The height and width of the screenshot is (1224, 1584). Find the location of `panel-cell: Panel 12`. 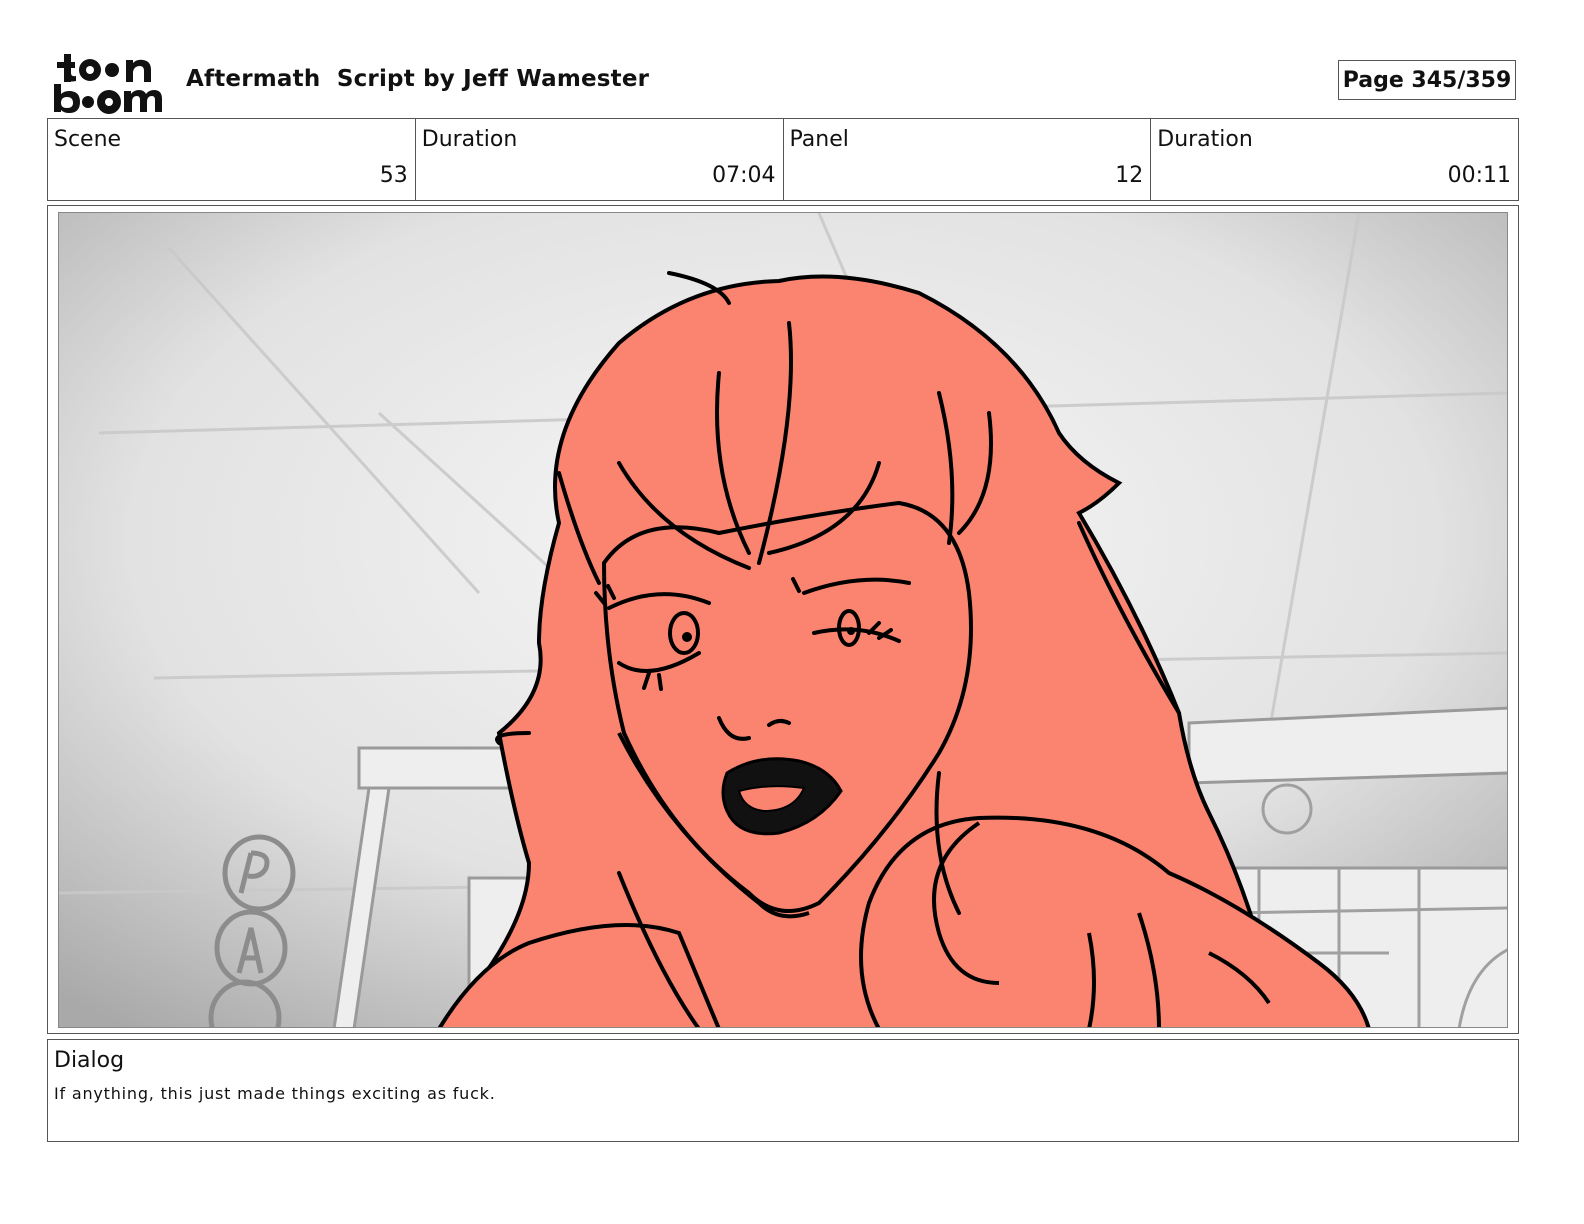

panel-cell: Panel 12 is located at coordinates (968, 159).